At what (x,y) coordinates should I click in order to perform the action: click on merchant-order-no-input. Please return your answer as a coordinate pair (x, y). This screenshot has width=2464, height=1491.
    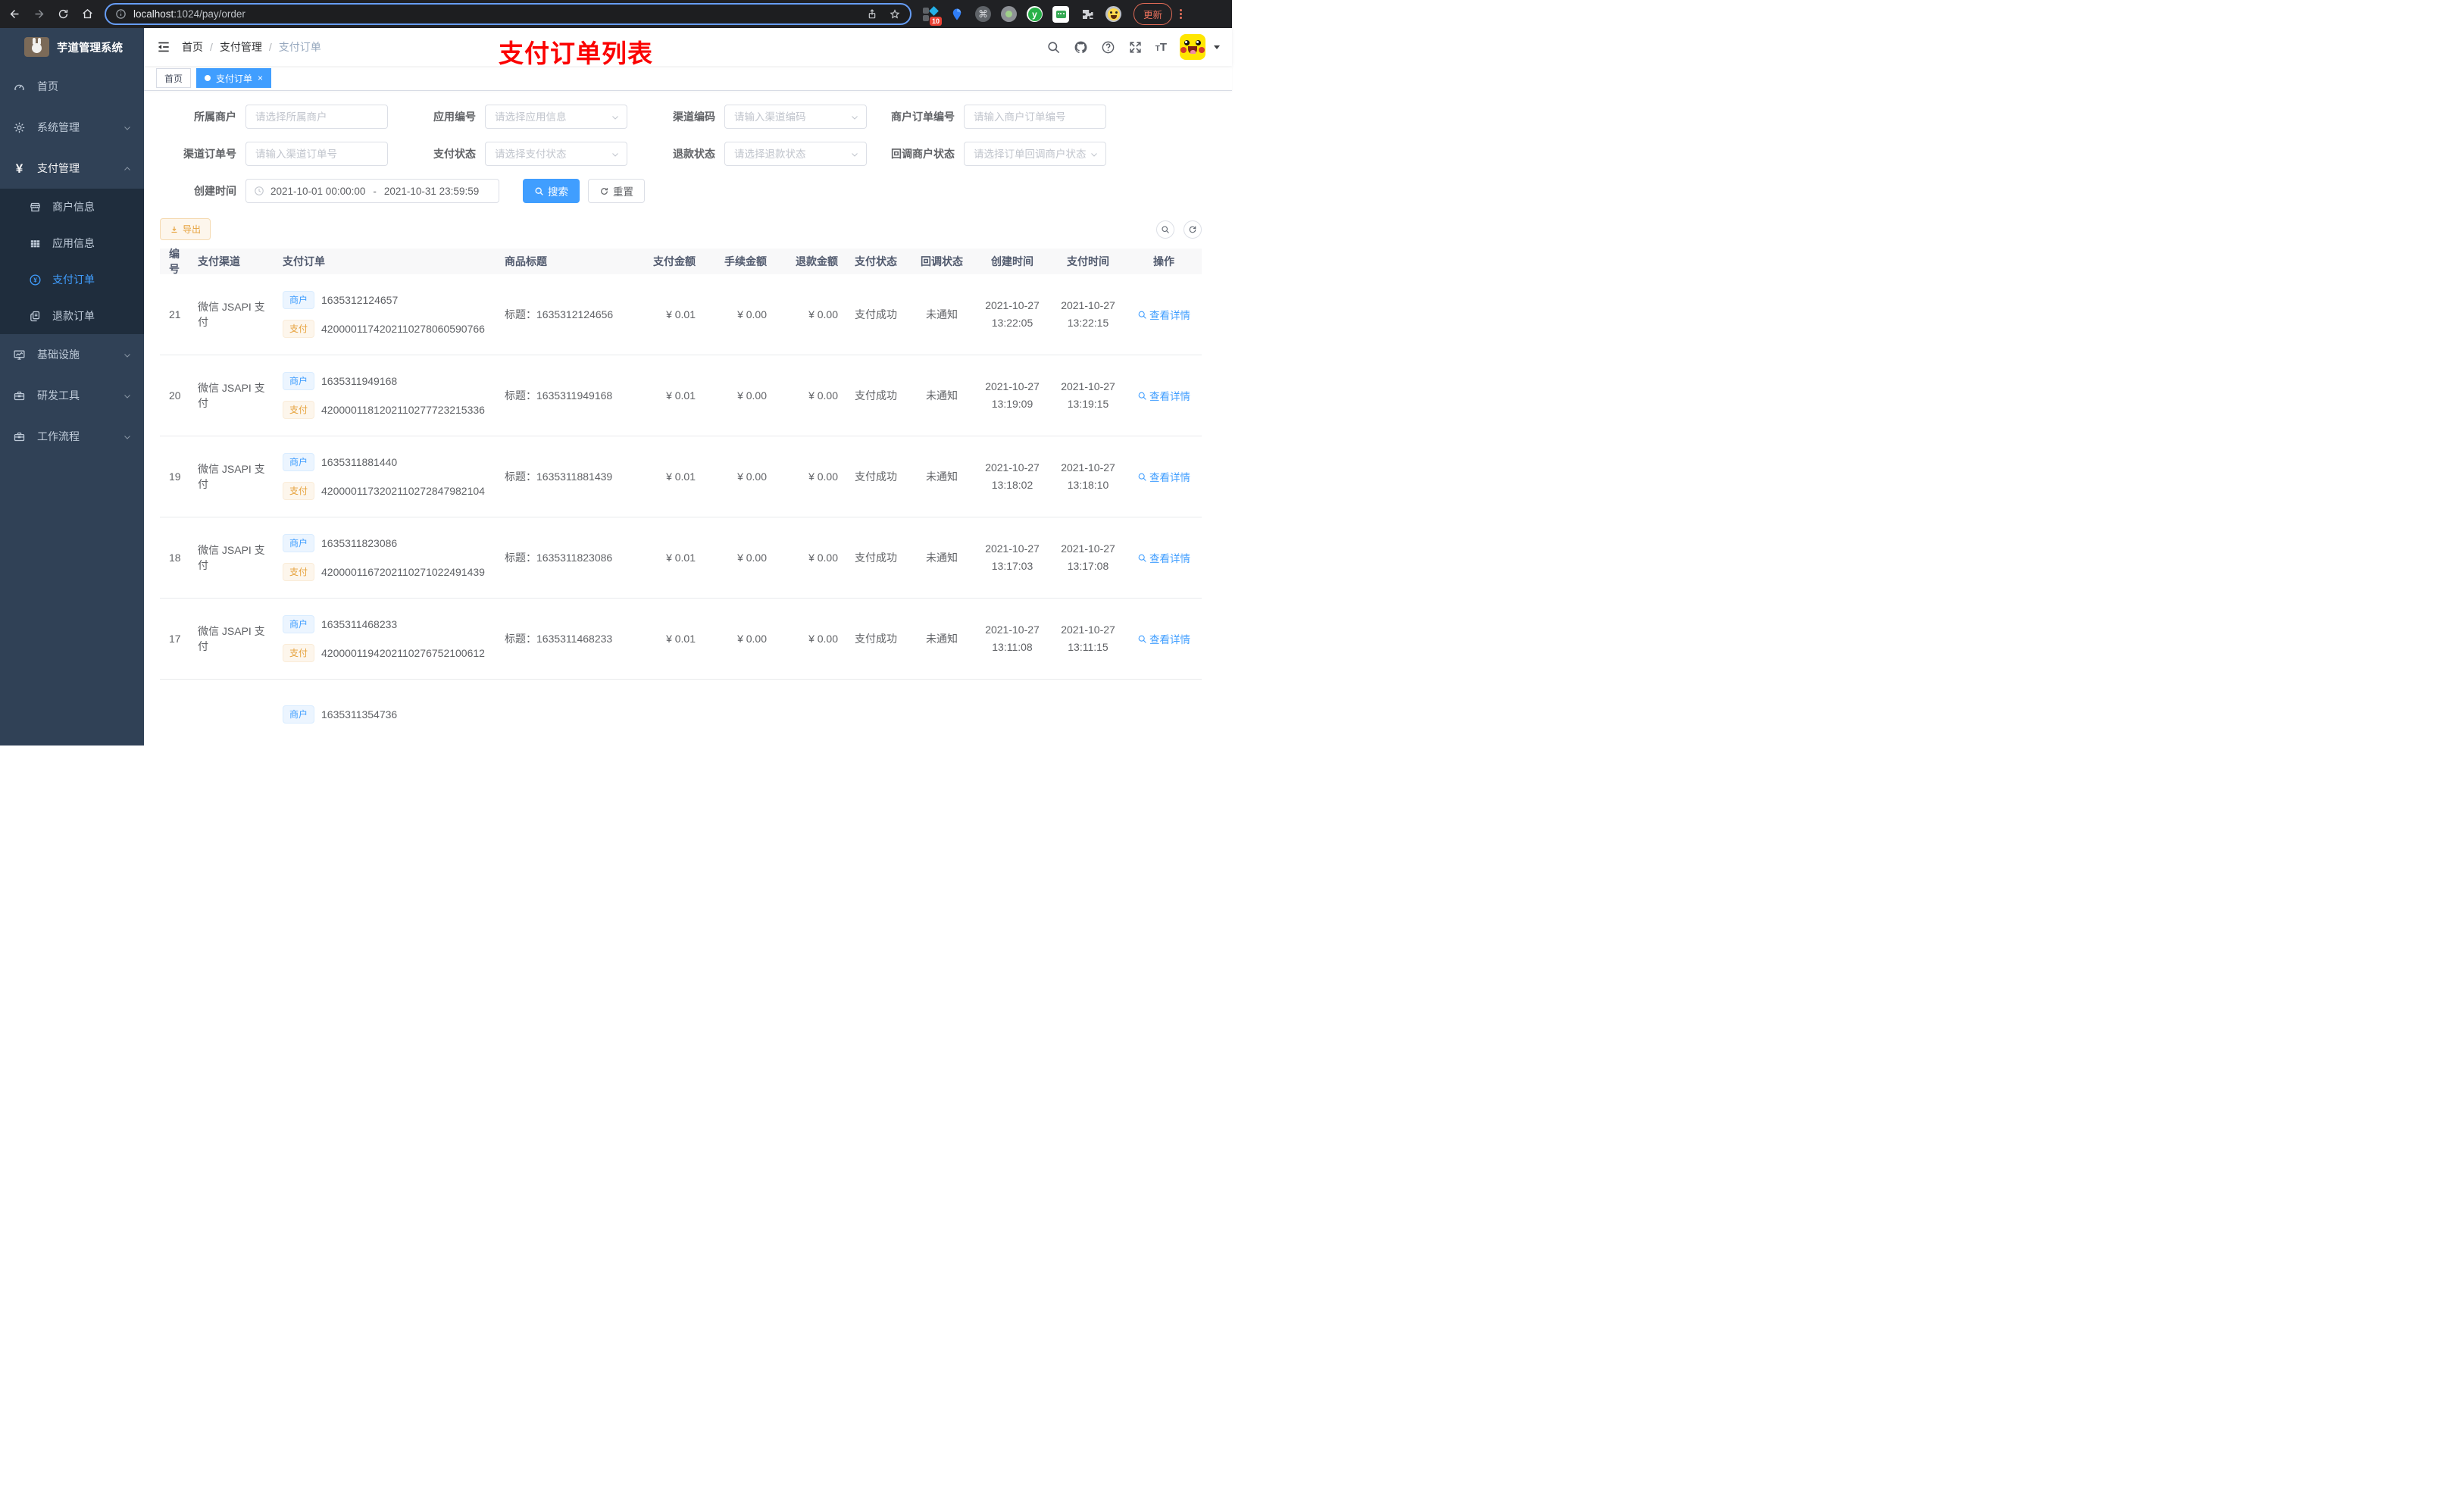
    Looking at the image, I should click on (1035, 117).